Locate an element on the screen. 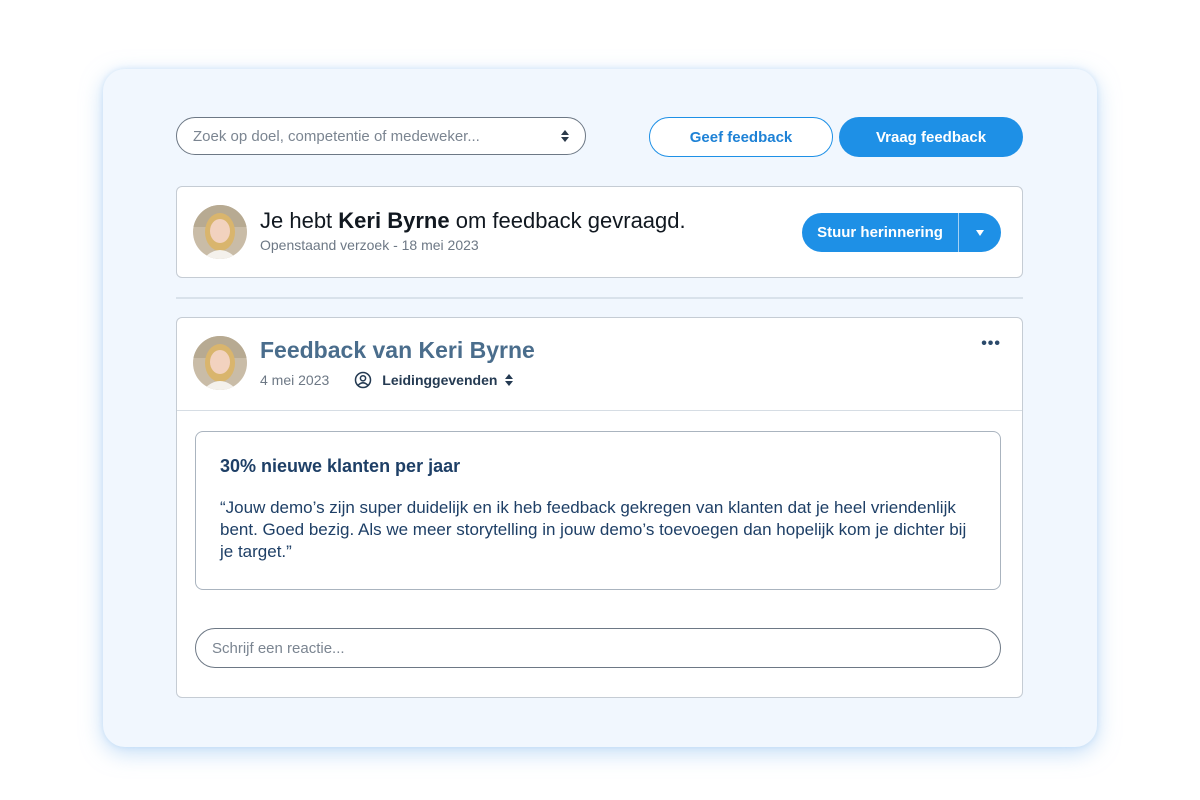 This screenshot has height=800, width=1200. user-circle-icon is located at coordinates (363, 380).